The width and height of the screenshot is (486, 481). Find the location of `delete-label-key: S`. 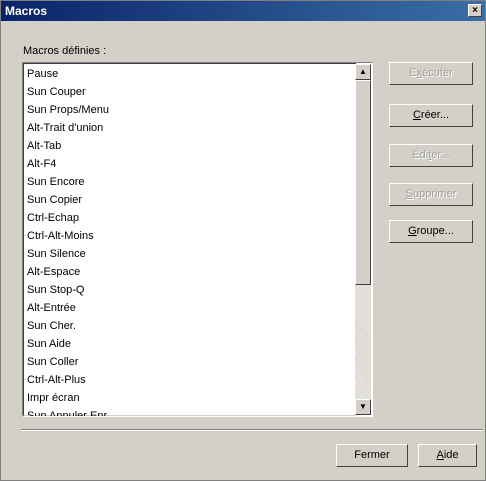

delete-label-key: S is located at coordinates (409, 194).